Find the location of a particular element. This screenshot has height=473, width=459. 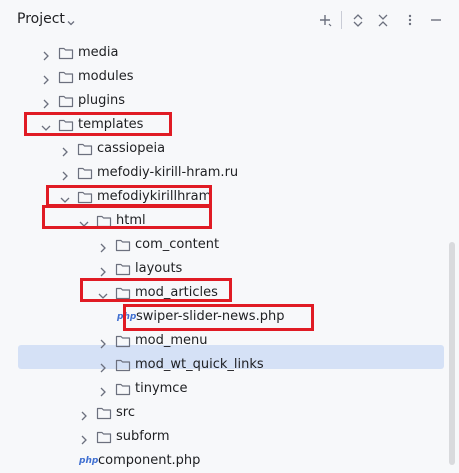

expand-all-icon is located at coordinates (358, 20).